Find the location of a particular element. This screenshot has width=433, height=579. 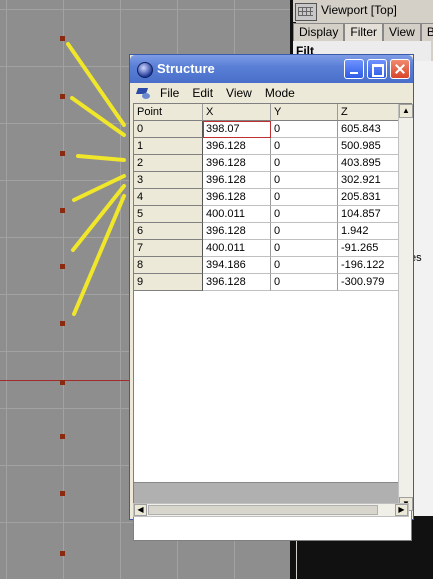

column-header-x: X is located at coordinates (237, 112).